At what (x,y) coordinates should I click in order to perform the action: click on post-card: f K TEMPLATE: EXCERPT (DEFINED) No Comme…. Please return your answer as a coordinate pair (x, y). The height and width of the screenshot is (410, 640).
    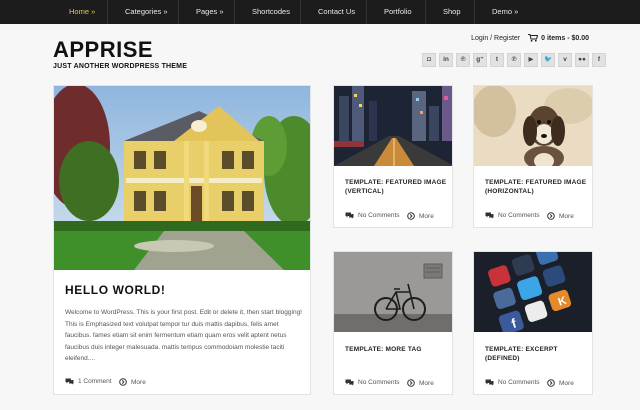
    Looking at the image, I should click on (533, 323).